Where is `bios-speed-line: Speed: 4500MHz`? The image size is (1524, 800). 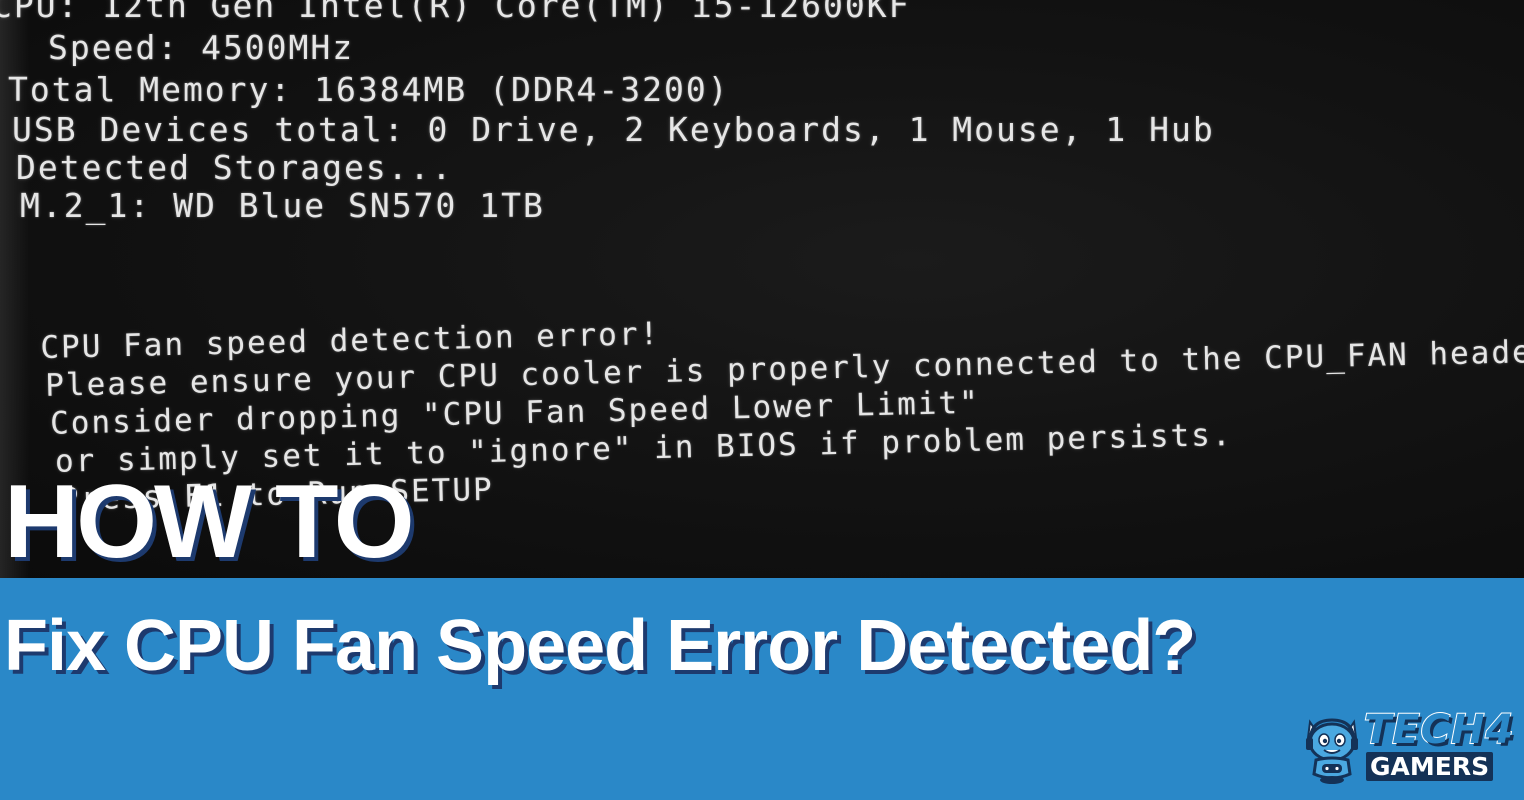 bios-speed-line: Speed: 4500MHz is located at coordinates (201, 47).